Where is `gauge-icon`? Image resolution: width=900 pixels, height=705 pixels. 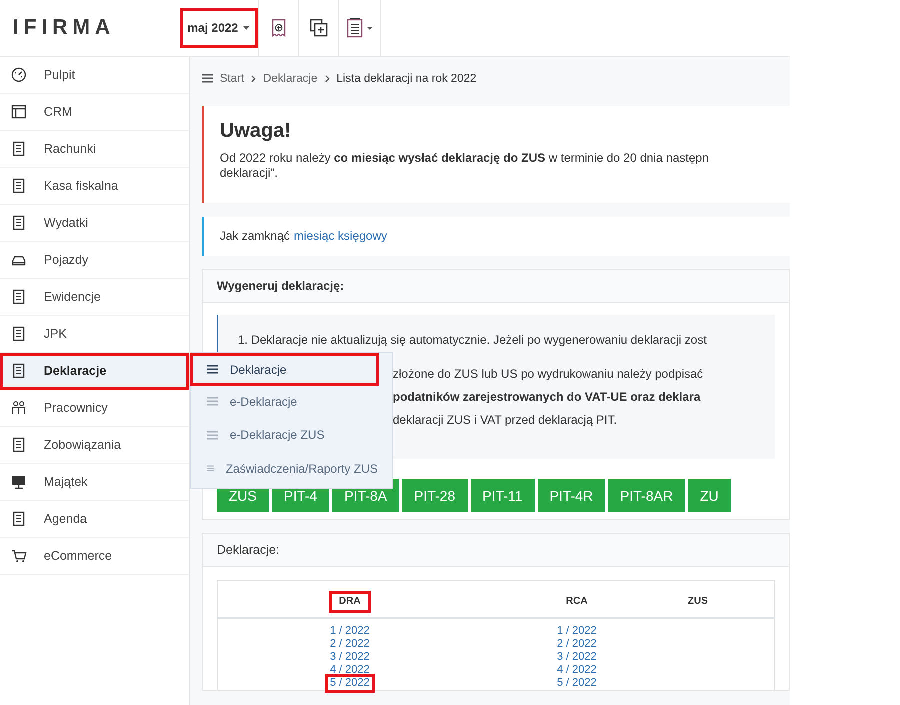 gauge-icon is located at coordinates (19, 75).